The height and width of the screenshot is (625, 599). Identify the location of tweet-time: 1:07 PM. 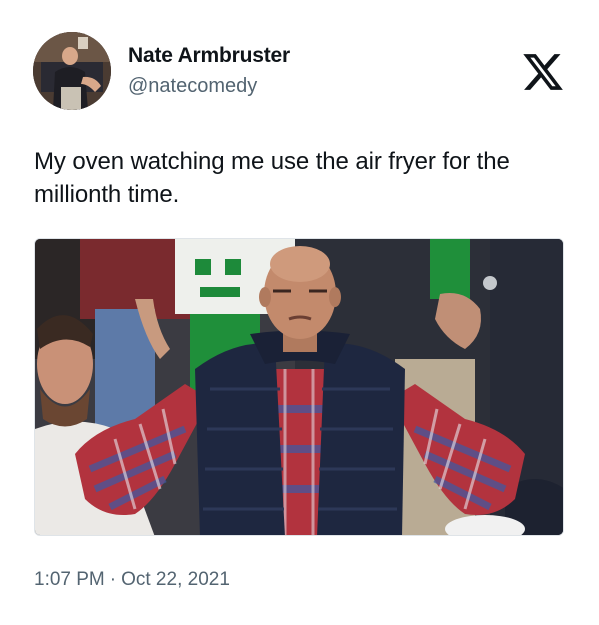
(69, 579).